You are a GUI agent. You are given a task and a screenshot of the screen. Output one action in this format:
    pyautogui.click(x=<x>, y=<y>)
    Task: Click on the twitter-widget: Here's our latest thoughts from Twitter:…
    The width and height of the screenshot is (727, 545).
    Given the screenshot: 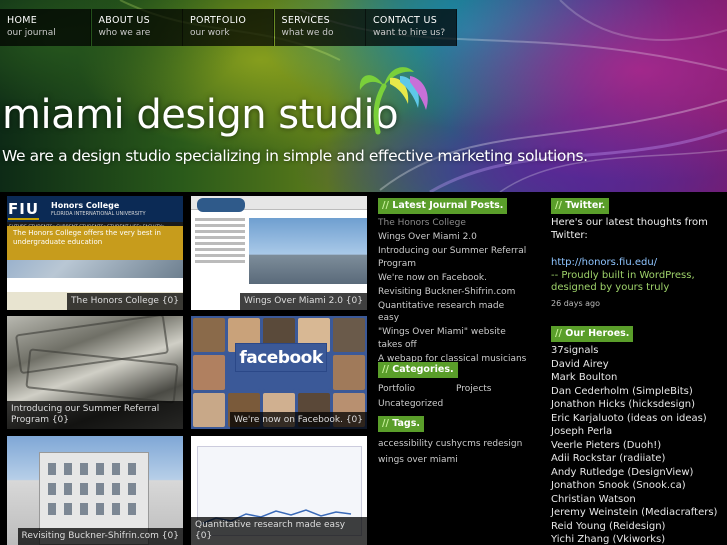 What is the action you would take?
    pyautogui.click(x=637, y=263)
    